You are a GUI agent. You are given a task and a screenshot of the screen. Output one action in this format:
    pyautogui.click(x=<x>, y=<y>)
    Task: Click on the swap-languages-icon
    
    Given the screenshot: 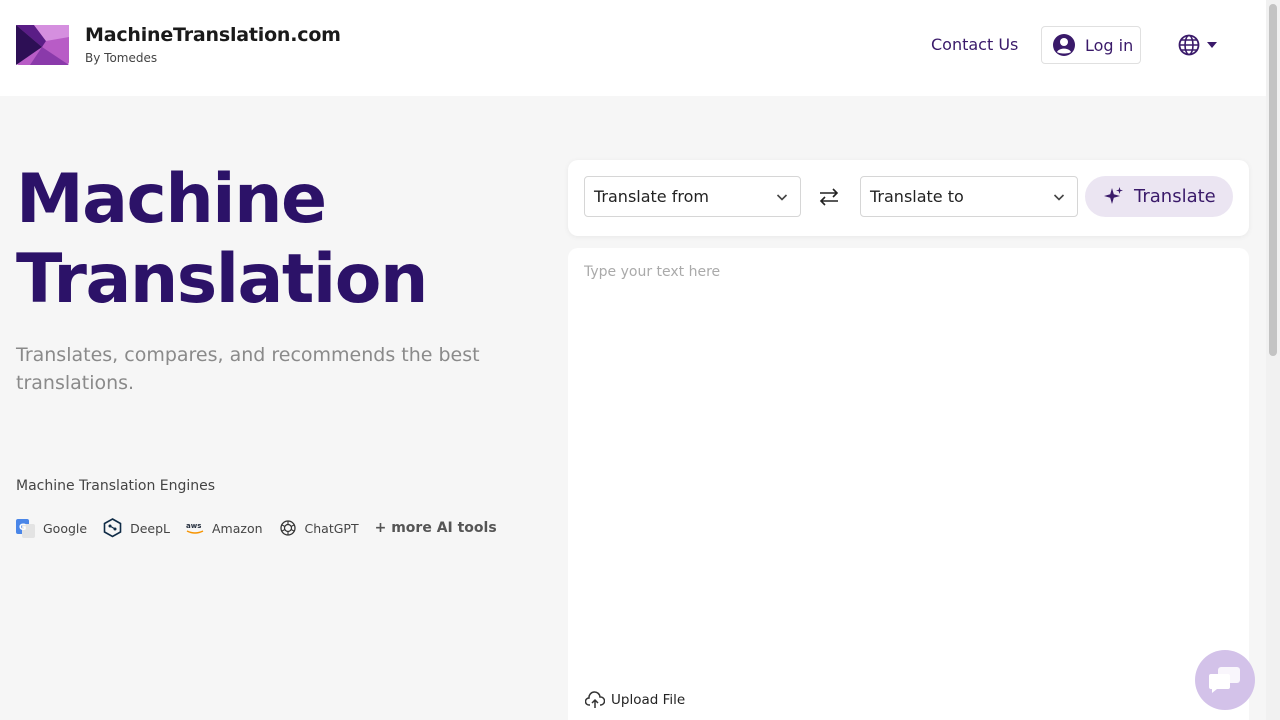 What is the action you would take?
    pyautogui.click(x=829, y=197)
    